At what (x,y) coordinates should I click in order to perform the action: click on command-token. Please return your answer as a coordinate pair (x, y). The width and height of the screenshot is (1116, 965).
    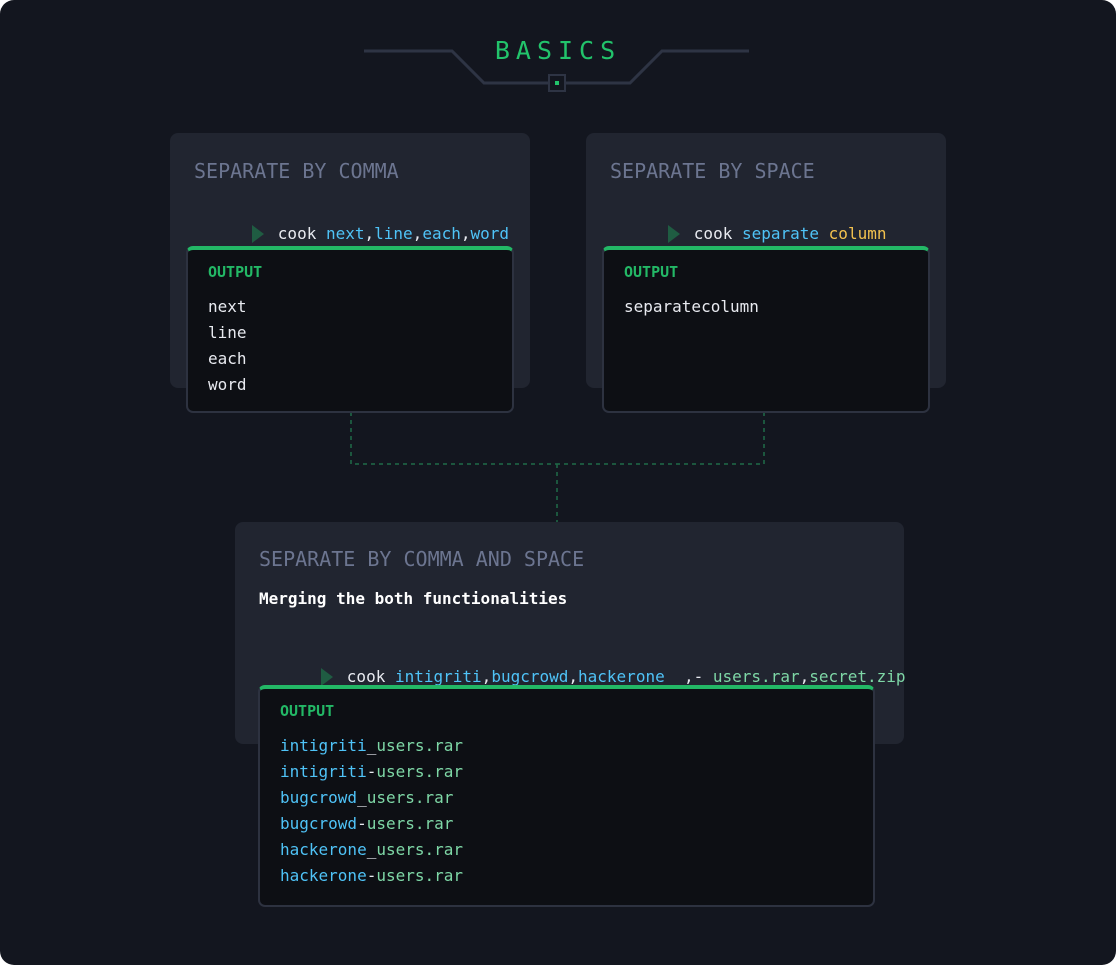
    Looking at the image, I should click on (824, 233).